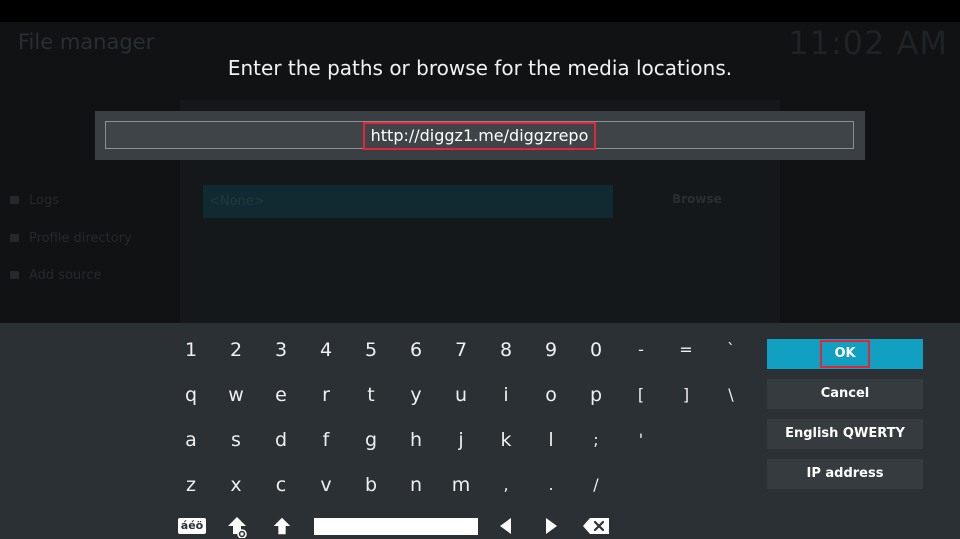 Image resolution: width=960 pixels, height=539 pixels. I want to click on path-input-value: http://diggz1.me/diggzrepo, so click(479, 136).